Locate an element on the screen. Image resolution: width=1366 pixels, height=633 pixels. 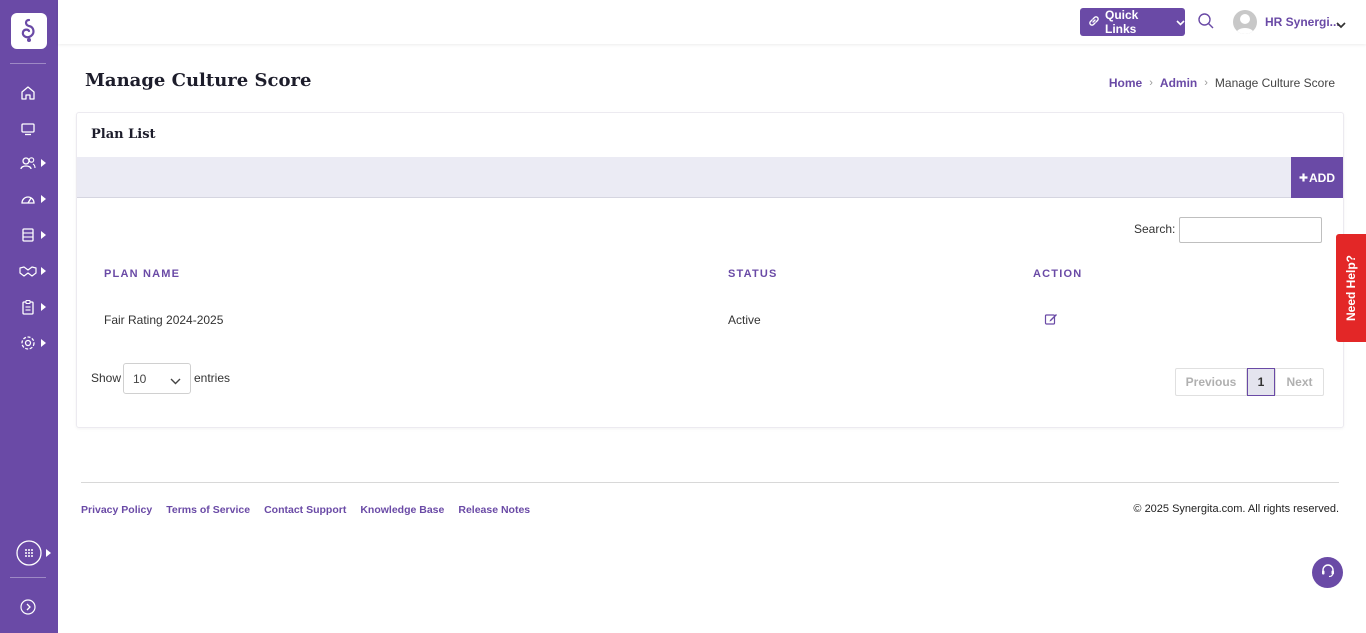
handshake-icon is located at coordinates (28, 271).